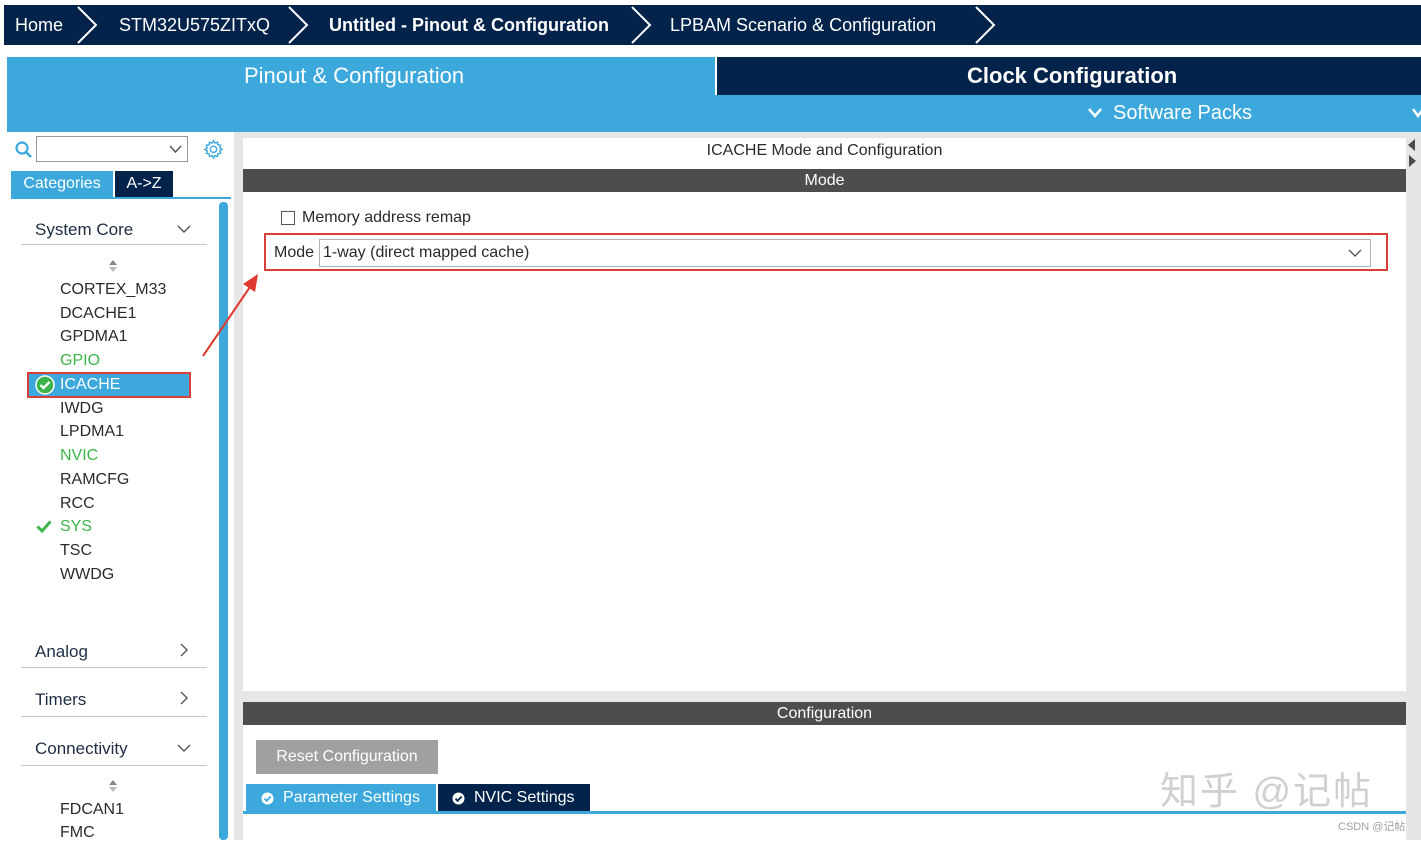 Image resolution: width=1421 pixels, height=844 pixels. Describe the element at coordinates (824, 180) in the screenshot. I see `mode-header: Mode` at that location.